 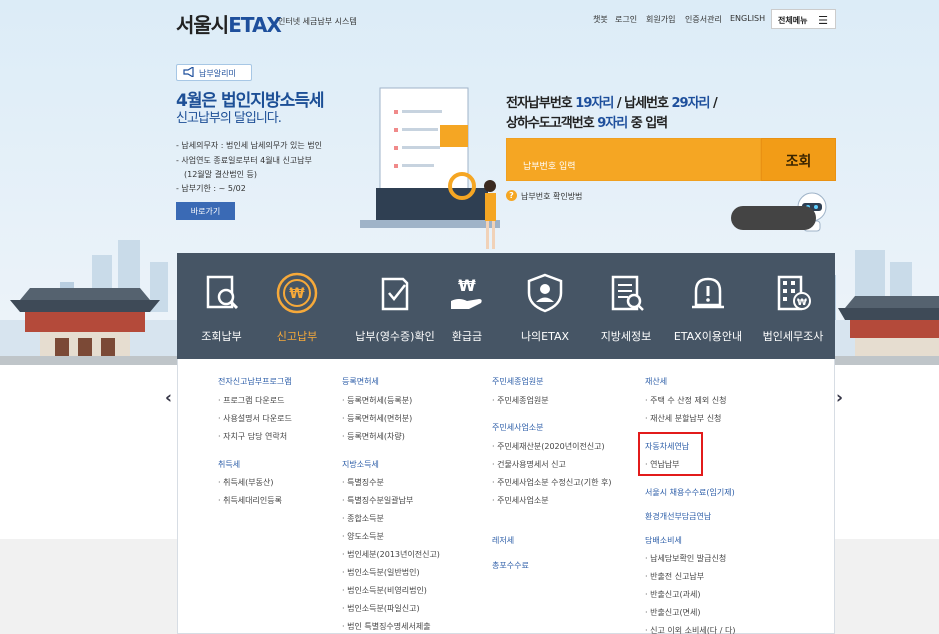 I want to click on link-login: 로그인, so click(x=626, y=19).